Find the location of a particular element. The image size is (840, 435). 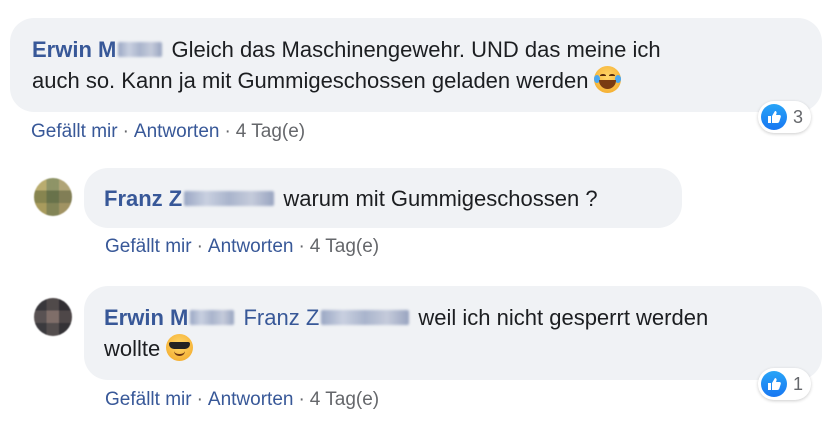

reaction-count: 3 is located at coordinates (798, 116).